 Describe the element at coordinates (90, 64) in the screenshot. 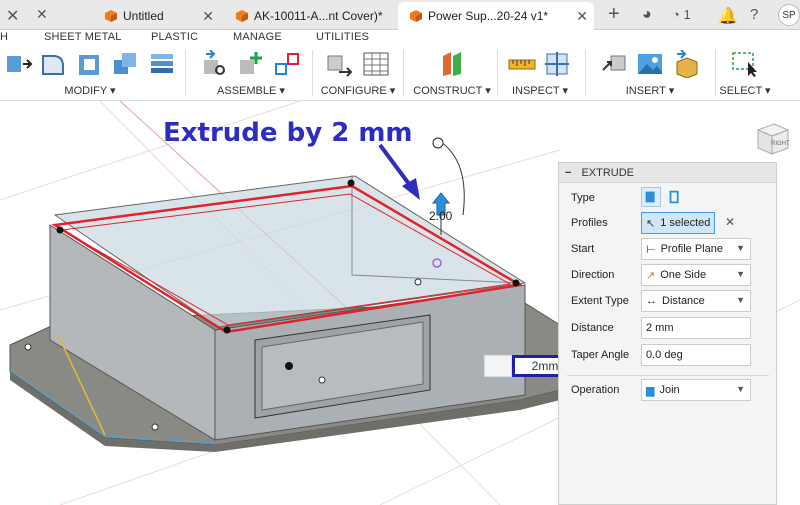

I see `shell-icon` at that location.